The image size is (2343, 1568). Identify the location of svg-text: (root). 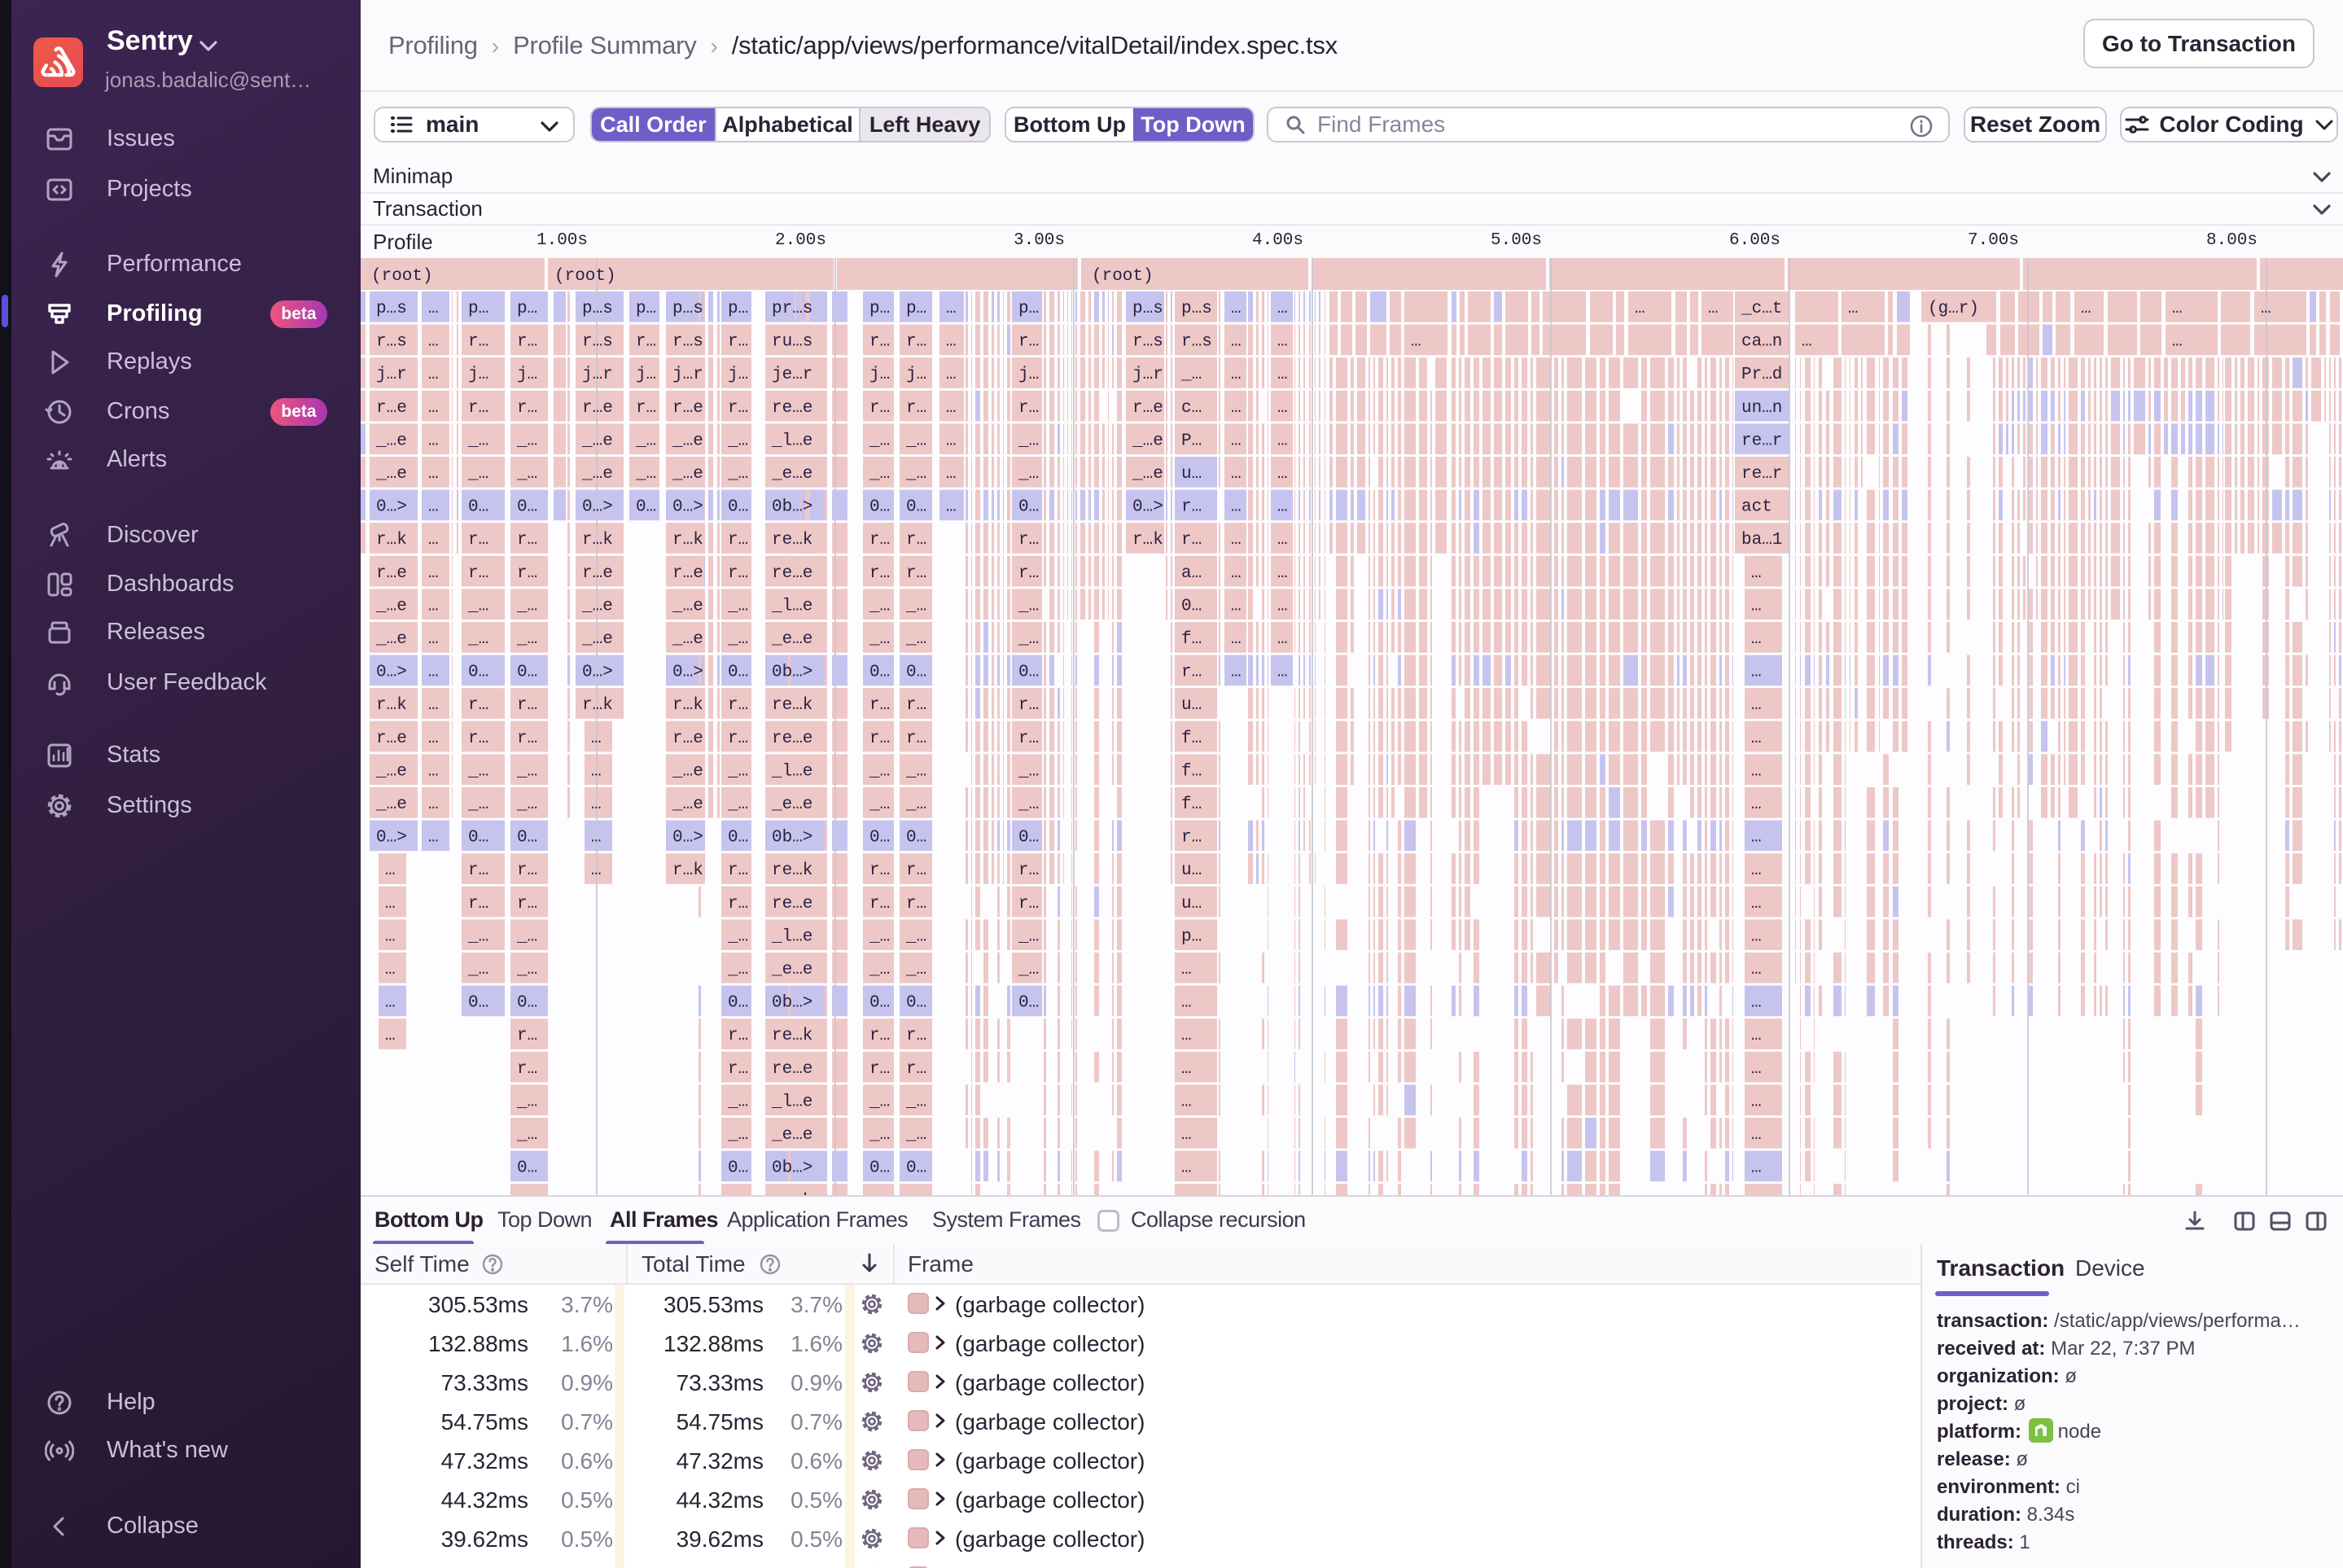
(402, 276).